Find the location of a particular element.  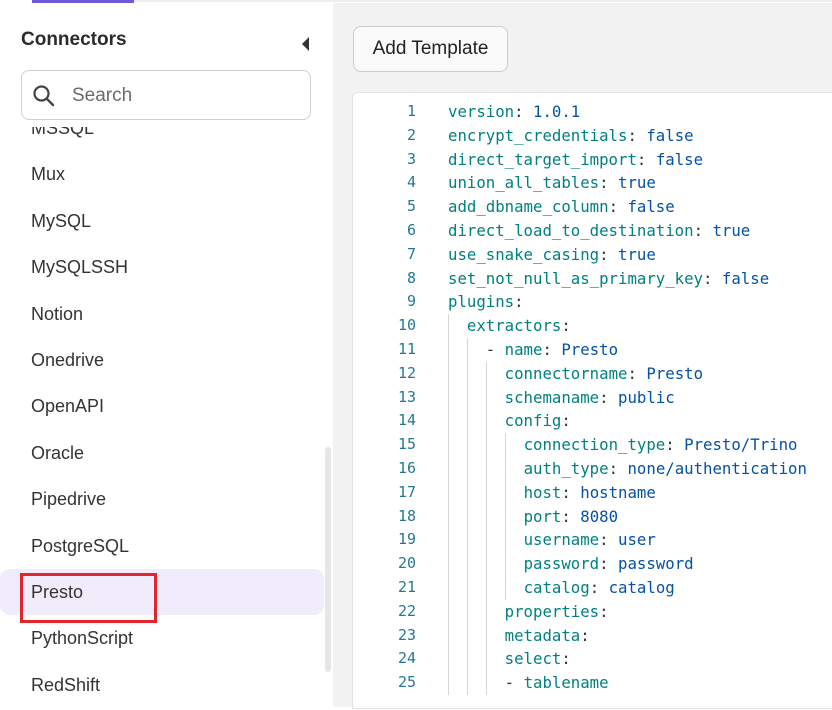

code-content: - tablename is located at coordinates (556, 683).